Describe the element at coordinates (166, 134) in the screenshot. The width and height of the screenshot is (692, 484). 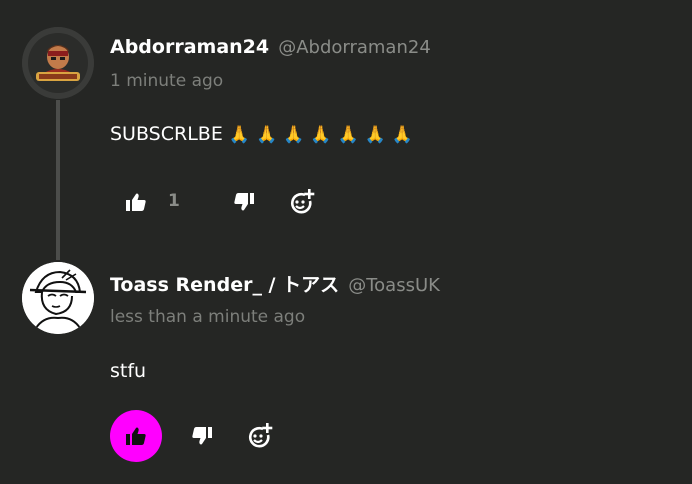
I see `comment-text-content: SUBSCRLBE` at that location.